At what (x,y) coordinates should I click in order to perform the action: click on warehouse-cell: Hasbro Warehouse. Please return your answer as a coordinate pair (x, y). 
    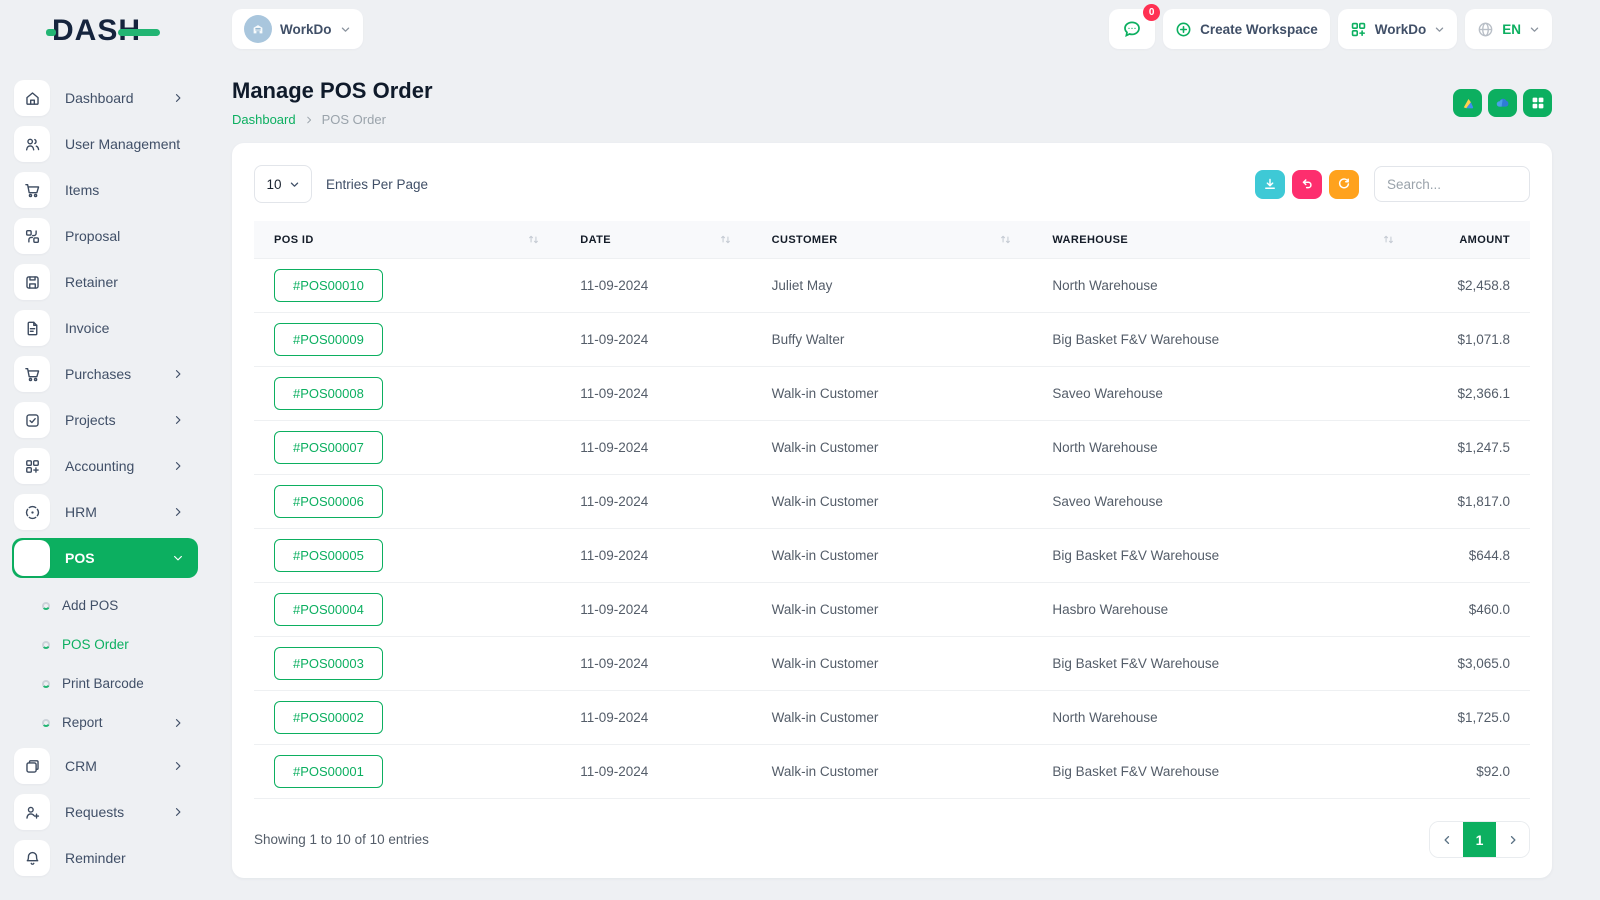
    Looking at the image, I should click on (1224, 609).